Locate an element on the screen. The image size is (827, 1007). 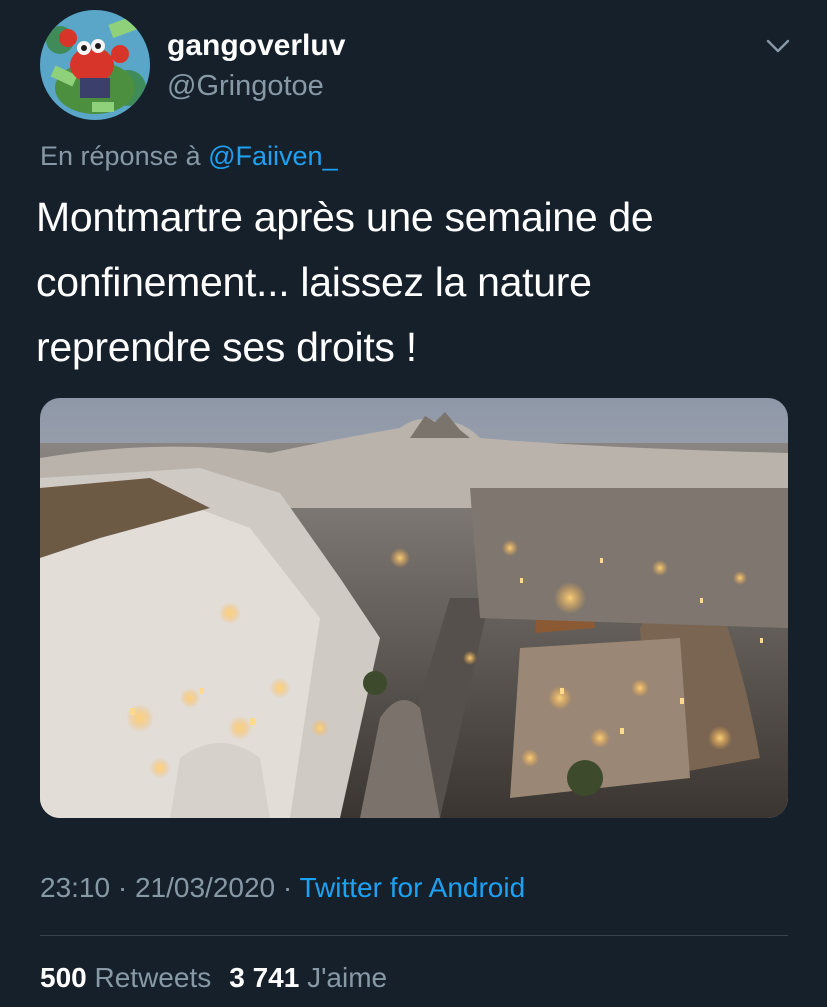
avatar-image is located at coordinates (95, 65).